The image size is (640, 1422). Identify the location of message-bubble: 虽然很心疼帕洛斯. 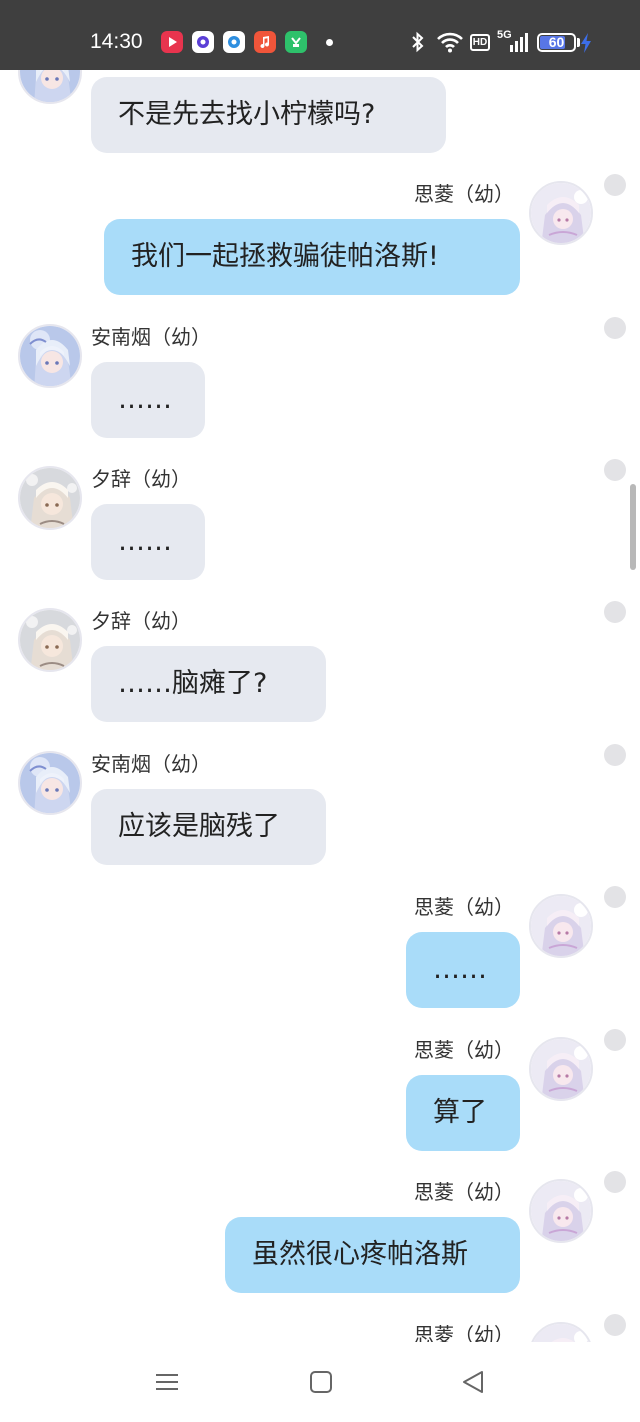
(372, 1255).